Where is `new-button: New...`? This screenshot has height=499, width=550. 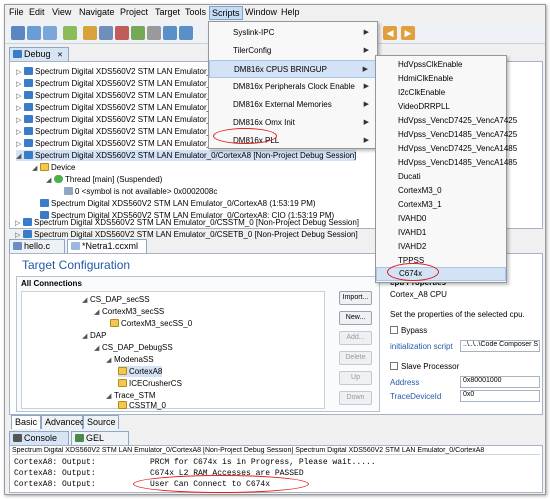
new-button: New... is located at coordinates (355, 318).